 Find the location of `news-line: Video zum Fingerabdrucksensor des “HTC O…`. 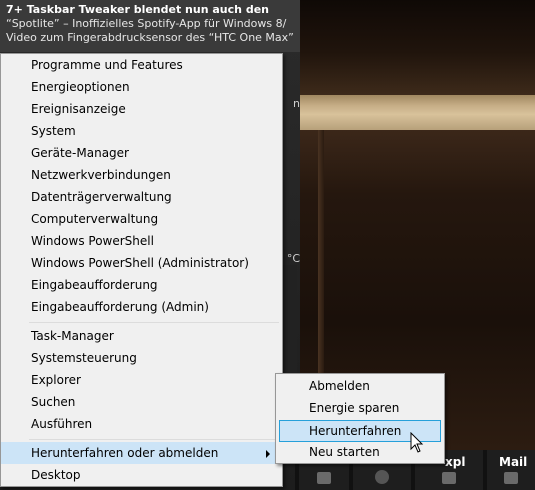

news-line: Video zum Fingerabdrucksensor des “HTC O… is located at coordinates (150, 37).